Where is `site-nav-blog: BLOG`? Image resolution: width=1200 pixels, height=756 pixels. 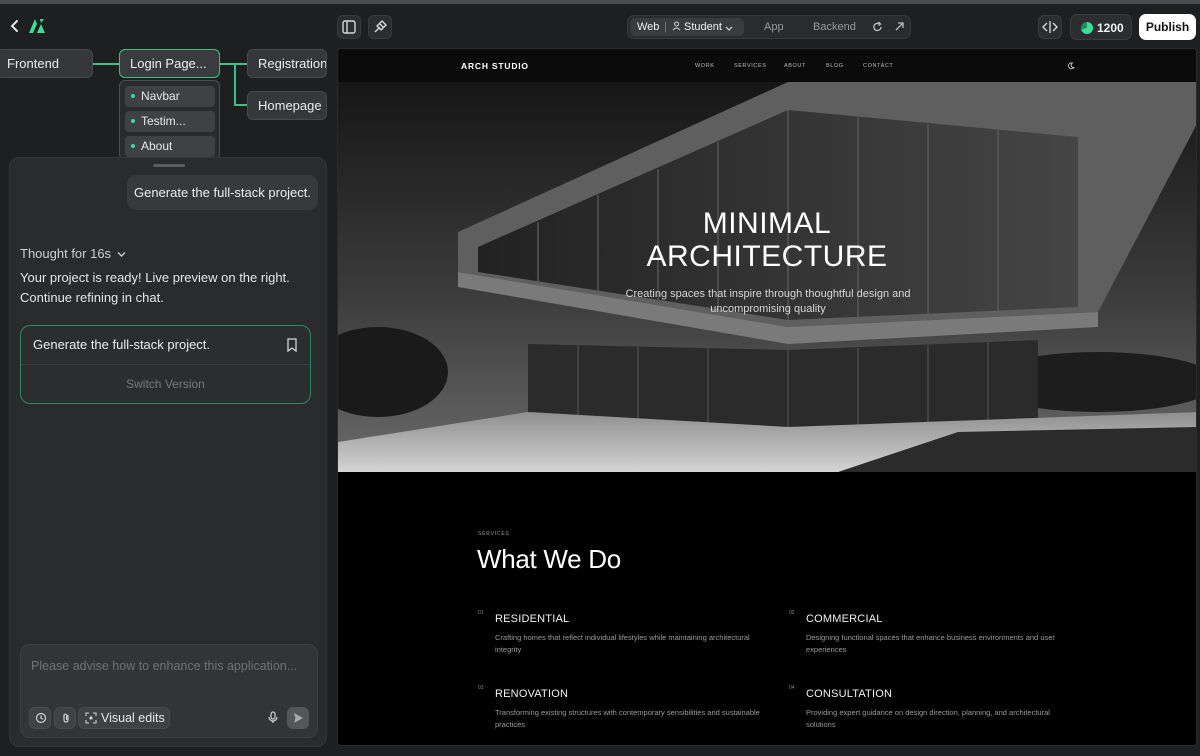
site-nav-blog: BLOG is located at coordinates (835, 66).